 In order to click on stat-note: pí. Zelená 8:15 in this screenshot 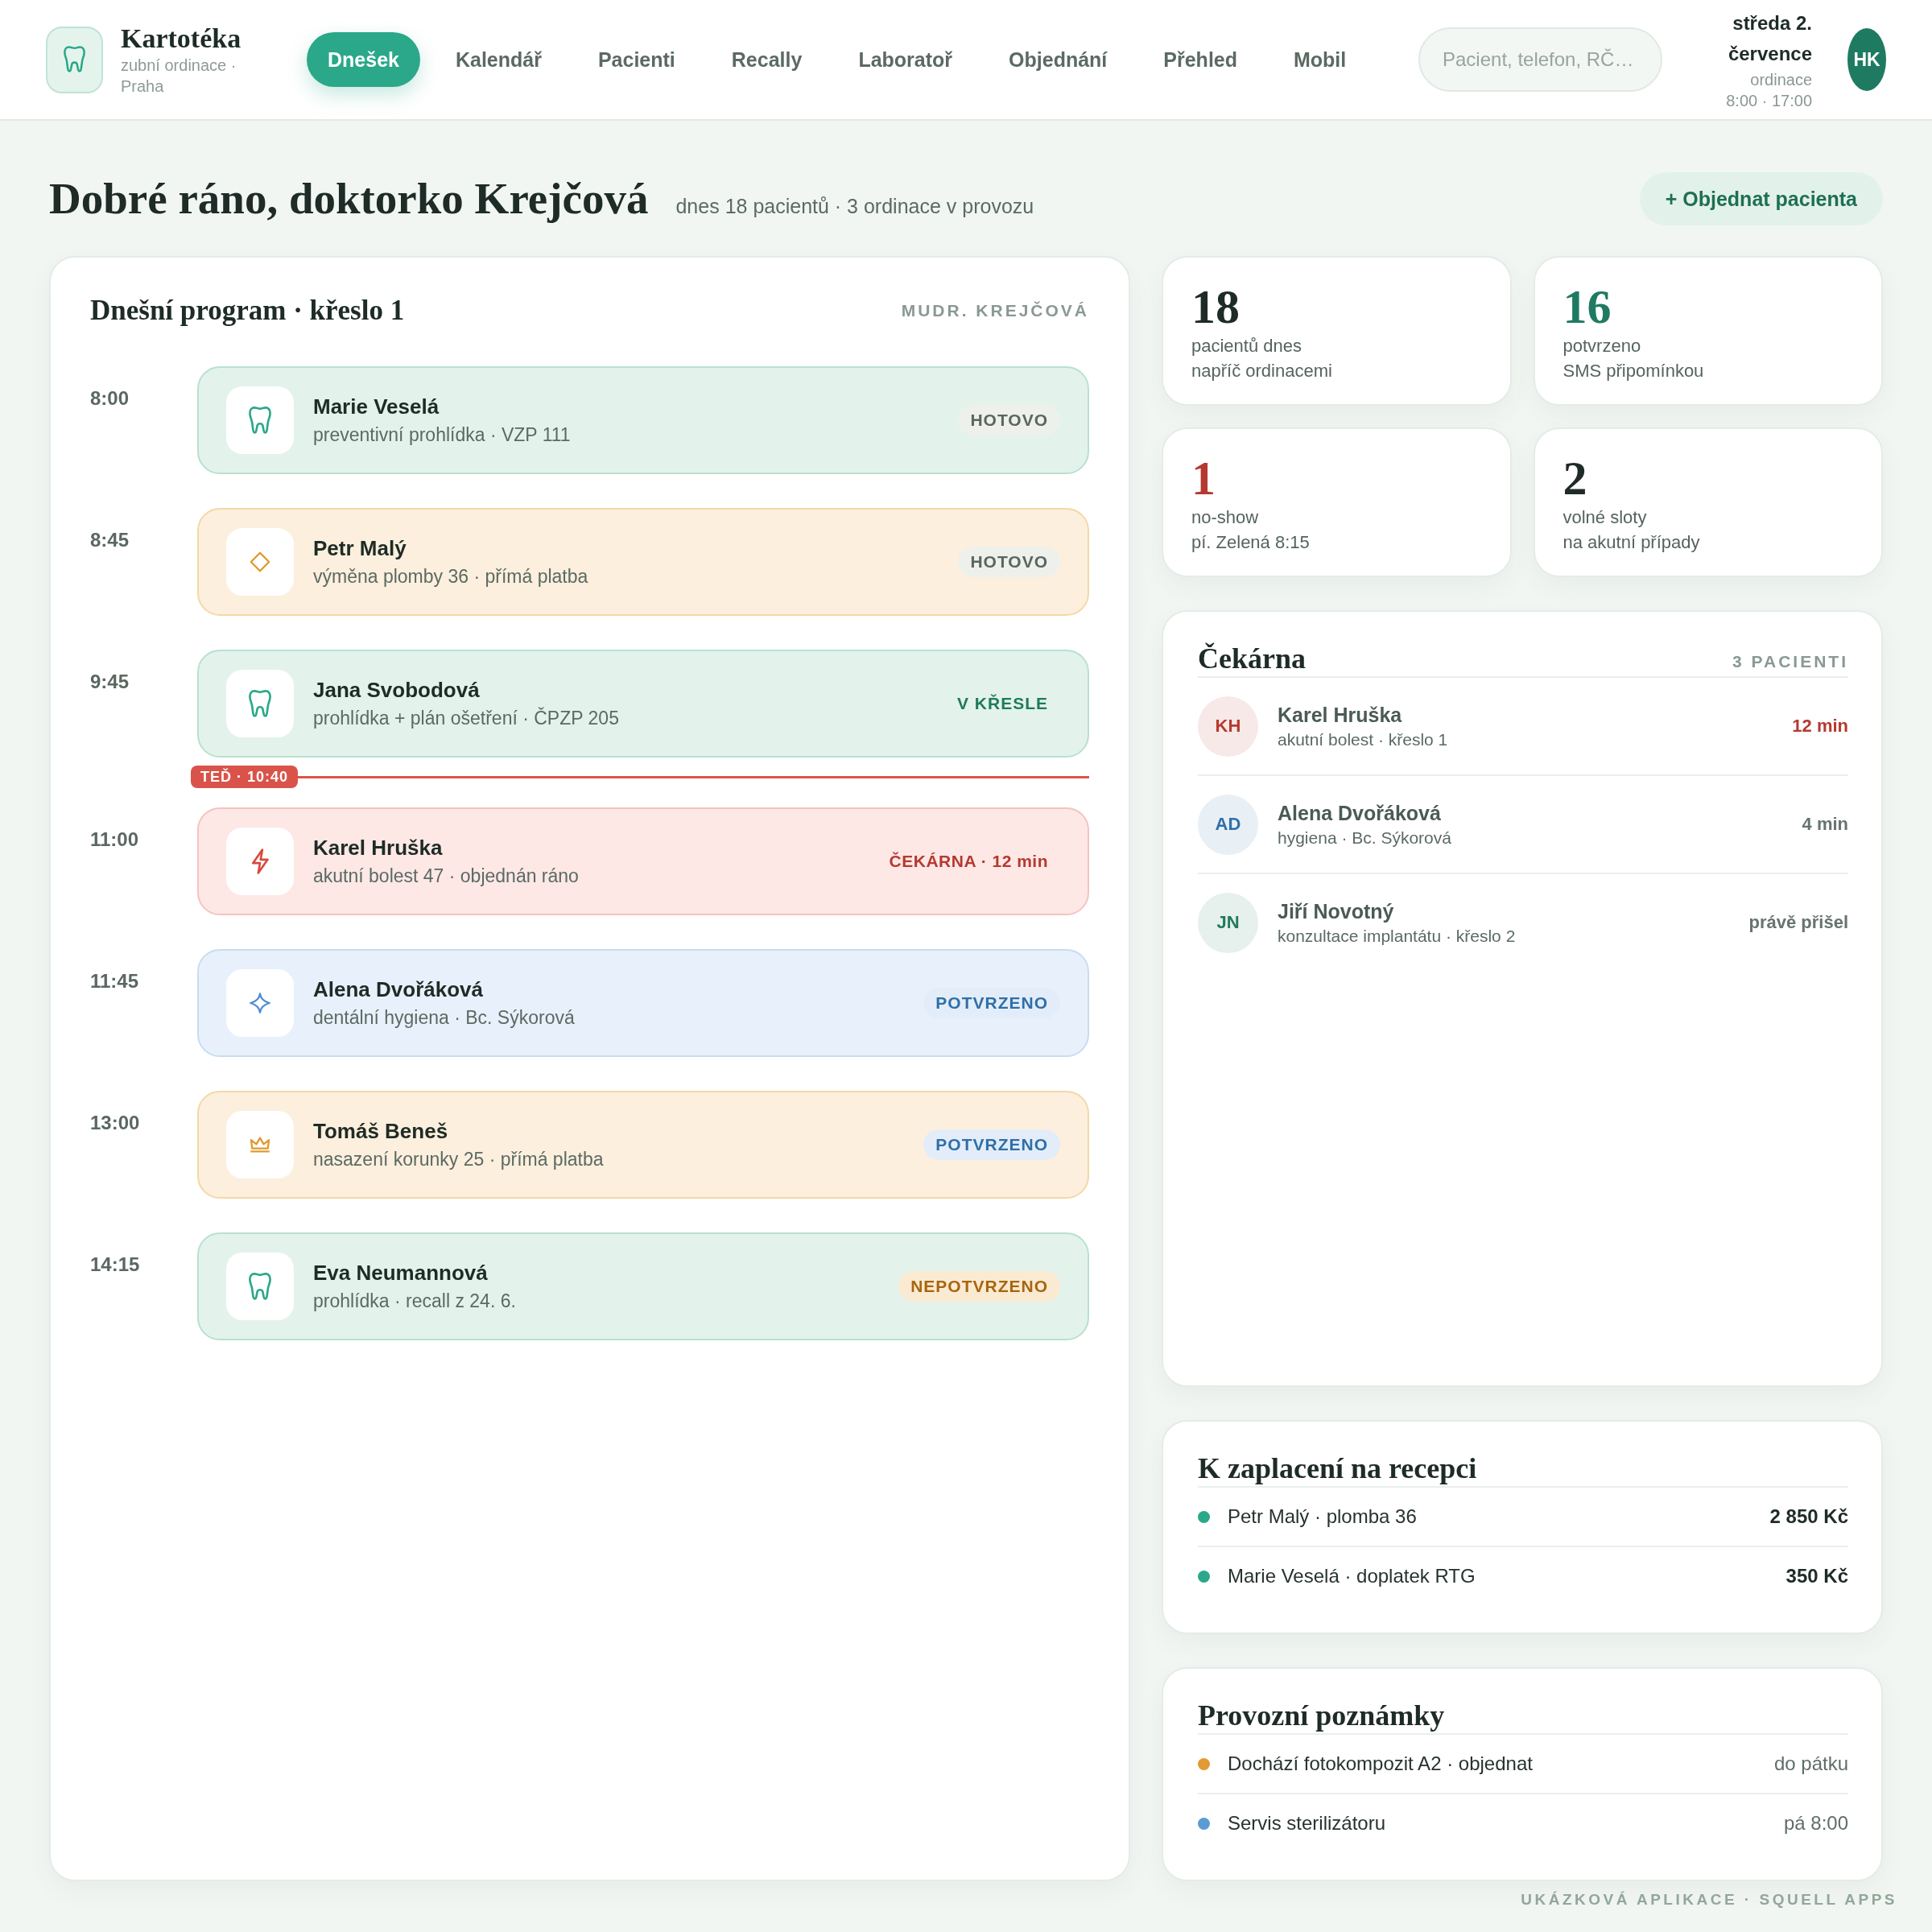, I will do `click(1251, 542)`.